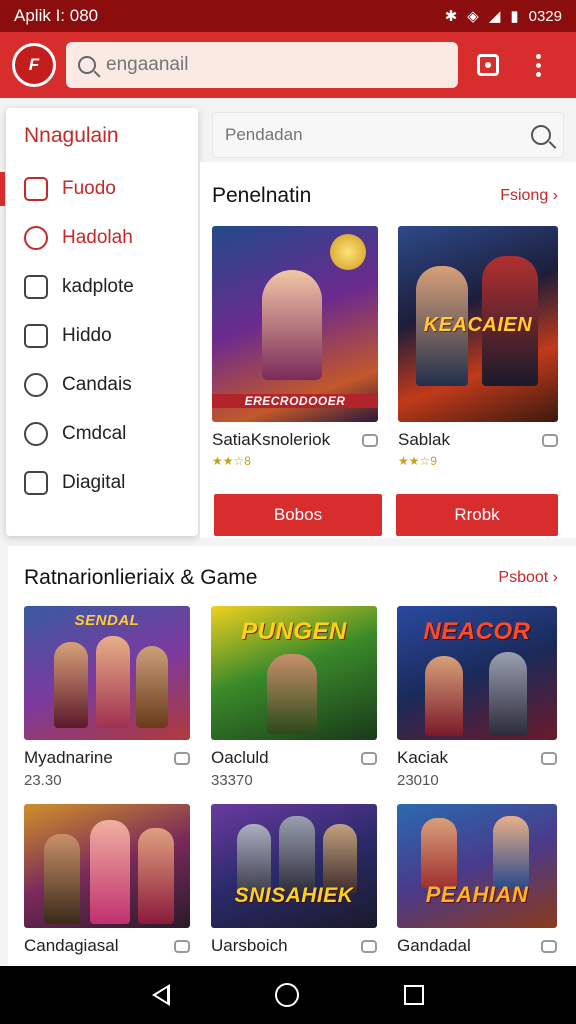 Image resolution: width=576 pixels, height=1024 pixels. I want to click on featured-card: KEACAIEN Sablak ★★☆9, so click(478, 347).